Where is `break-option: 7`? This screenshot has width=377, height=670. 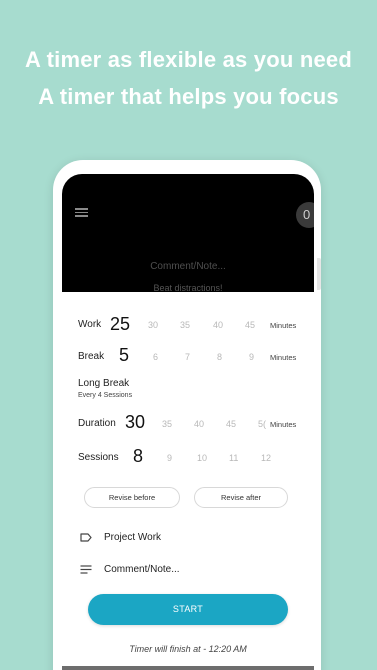
break-option: 7 is located at coordinates (187, 357).